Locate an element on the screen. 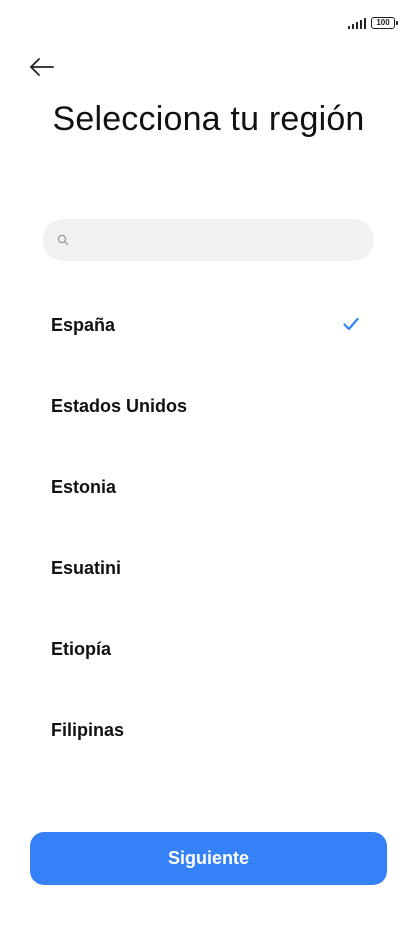 This screenshot has width=417, height=928. region-item-estados-unidos: Estados Unidos is located at coordinates (208, 406).